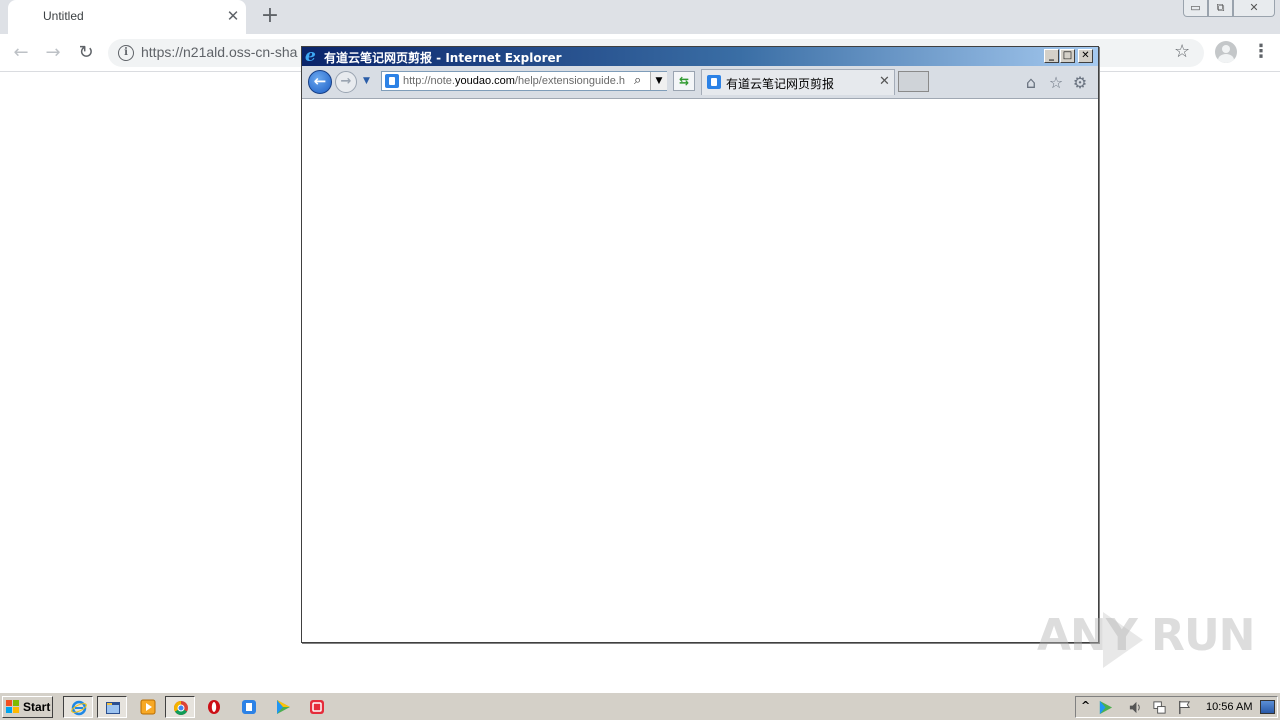 Image resolution: width=1280 pixels, height=720 pixels. What do you see at coordinates (700, 56) in the screenshot?
I see `ie-title-bar: e 有道云笔记网页剪报 - Internet Explorer _ □ ✕` at bounding box center [700, 56].